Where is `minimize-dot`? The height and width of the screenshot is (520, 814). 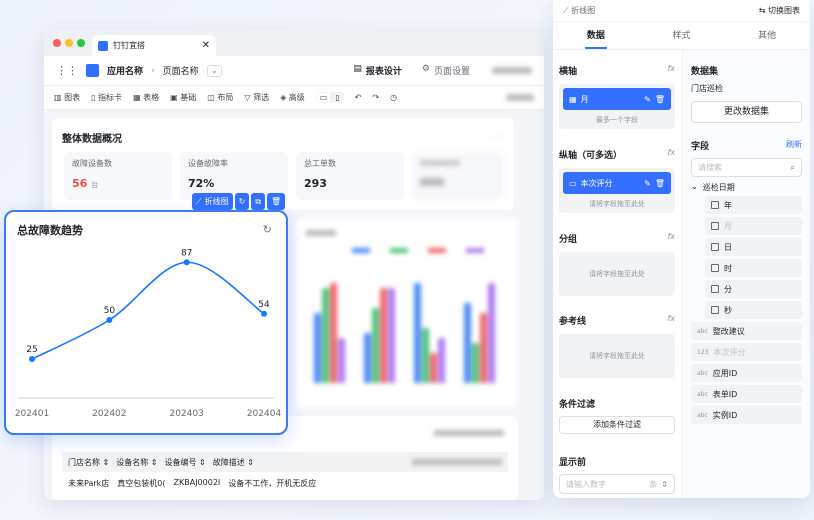
minimize-dot is located at coordinates (69, 43).